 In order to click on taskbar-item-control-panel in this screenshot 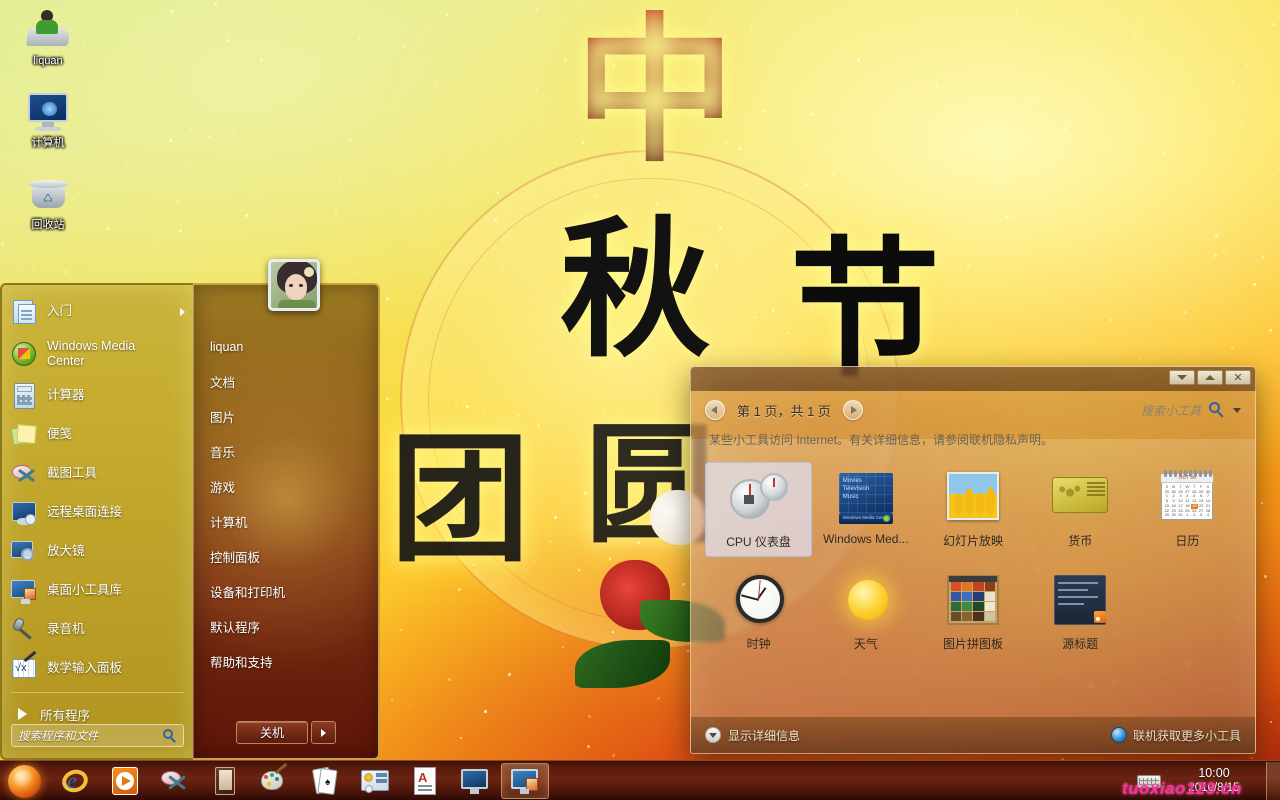, I will do `click(375, 781)`.